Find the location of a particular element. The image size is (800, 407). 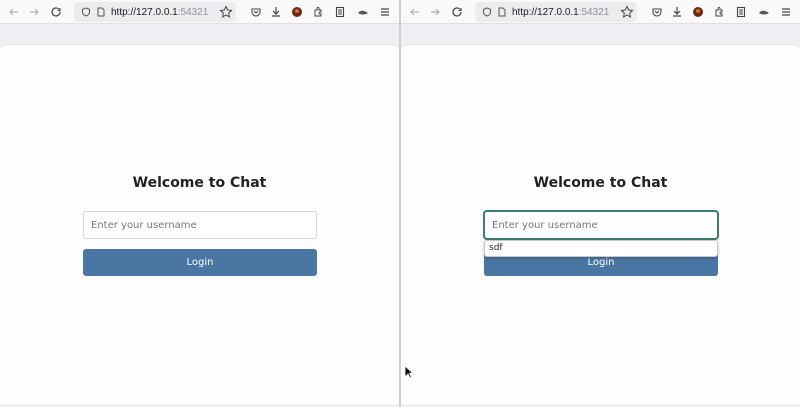

autocomplete-suggestion: sdf is located at coordinates (601, 248).